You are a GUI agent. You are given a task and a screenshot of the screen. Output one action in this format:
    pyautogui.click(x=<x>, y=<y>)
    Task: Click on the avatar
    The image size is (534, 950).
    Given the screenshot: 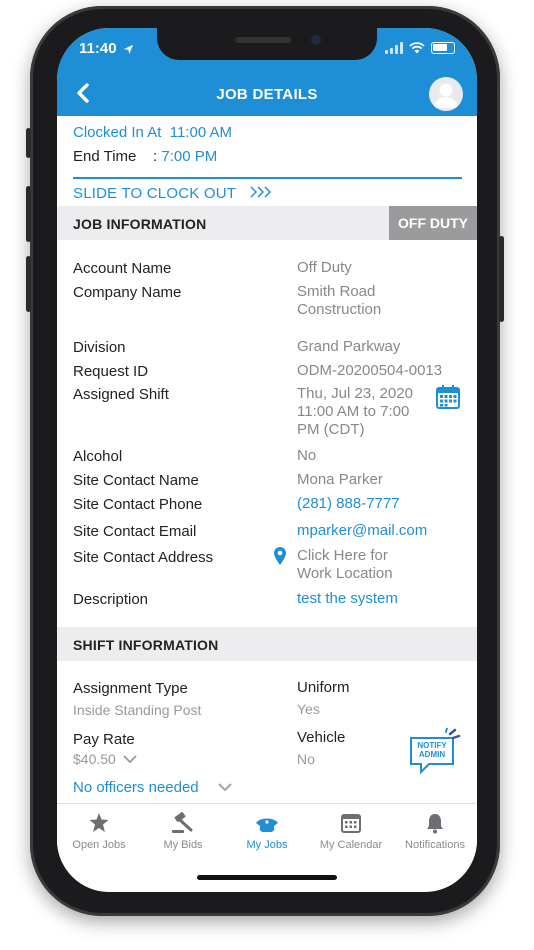 What is the action you would take?
    pyautogui.click(x=446, y=94)
    